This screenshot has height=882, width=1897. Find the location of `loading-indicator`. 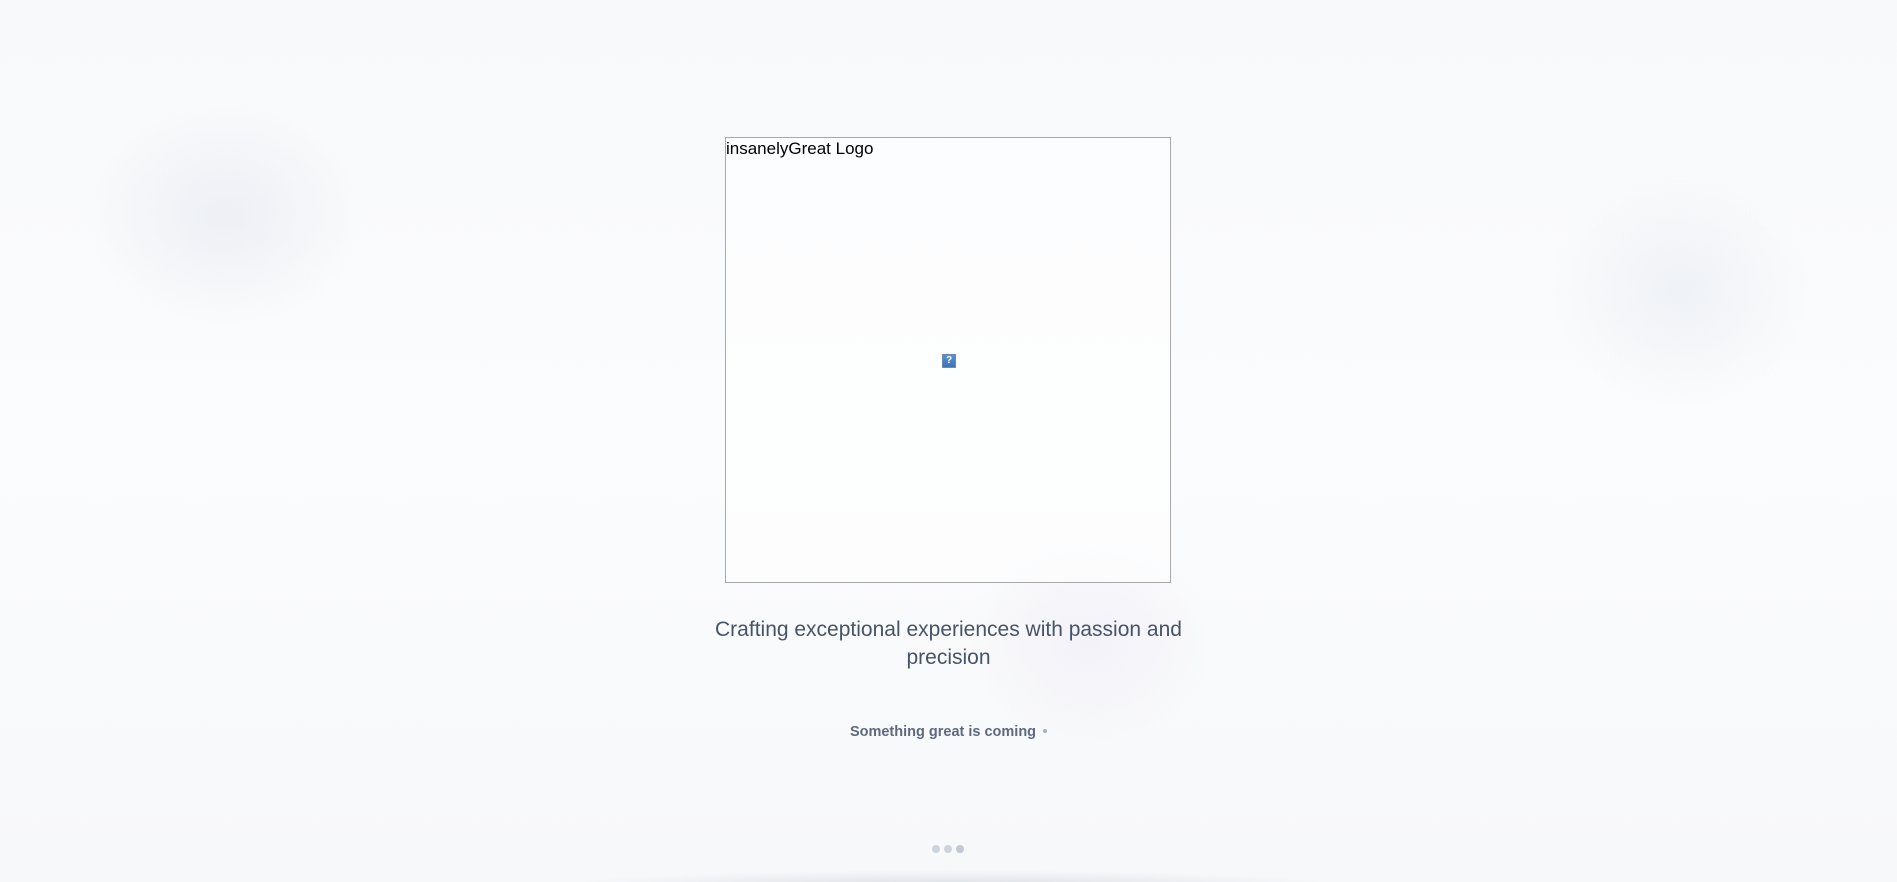

loading-indicator is located at coordinates (948, 849).